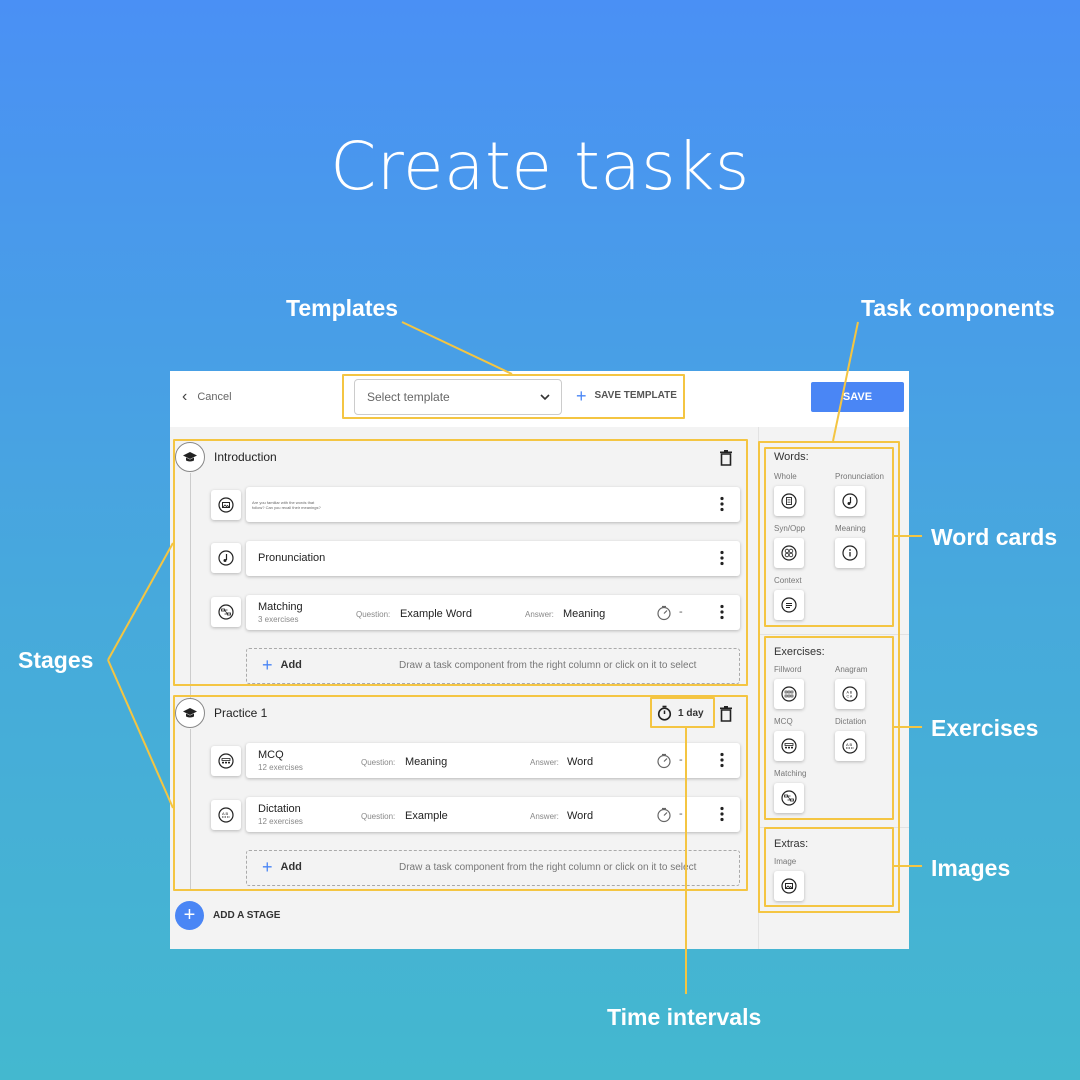 The width and height of the screenshot is (1080, 1080). Describe the element at coordinates (426, 762) in the screenshot. I see `question-value: Meaning` at that location.